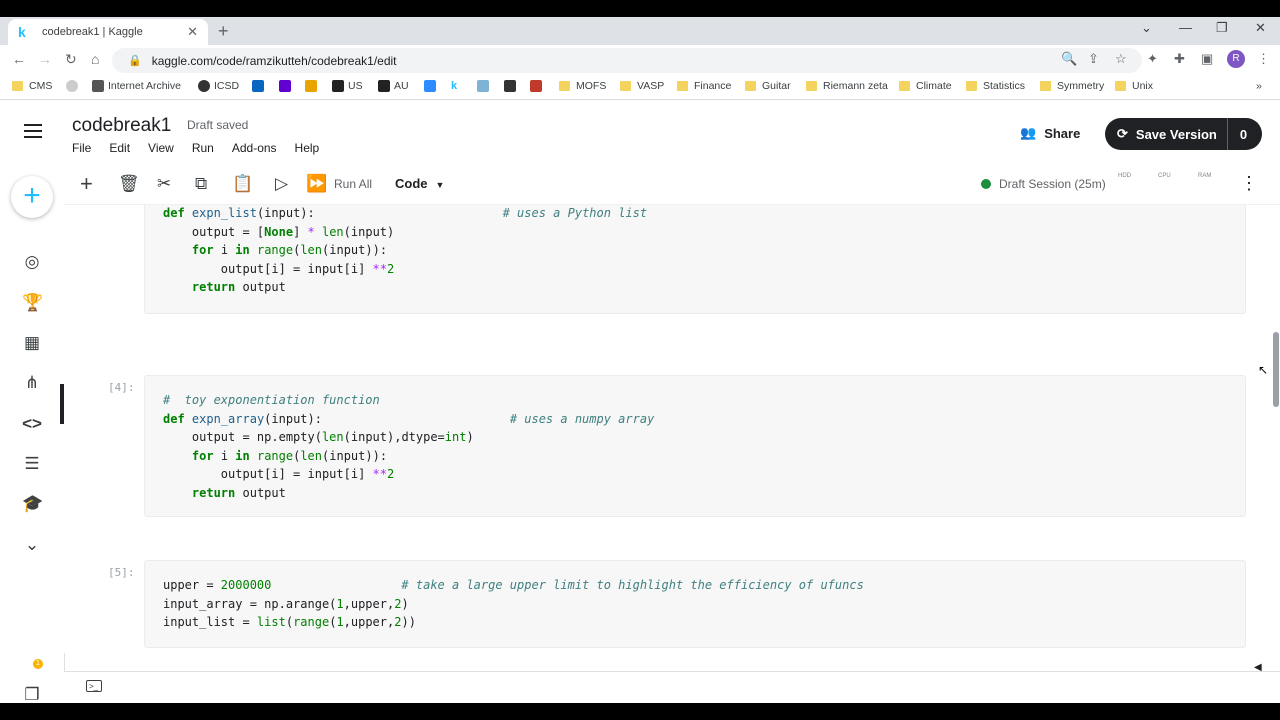 Image resolution: width=1280 pixels, height=720 pixels. I want to click on restore-icon: ❐, so click(1222, 28).